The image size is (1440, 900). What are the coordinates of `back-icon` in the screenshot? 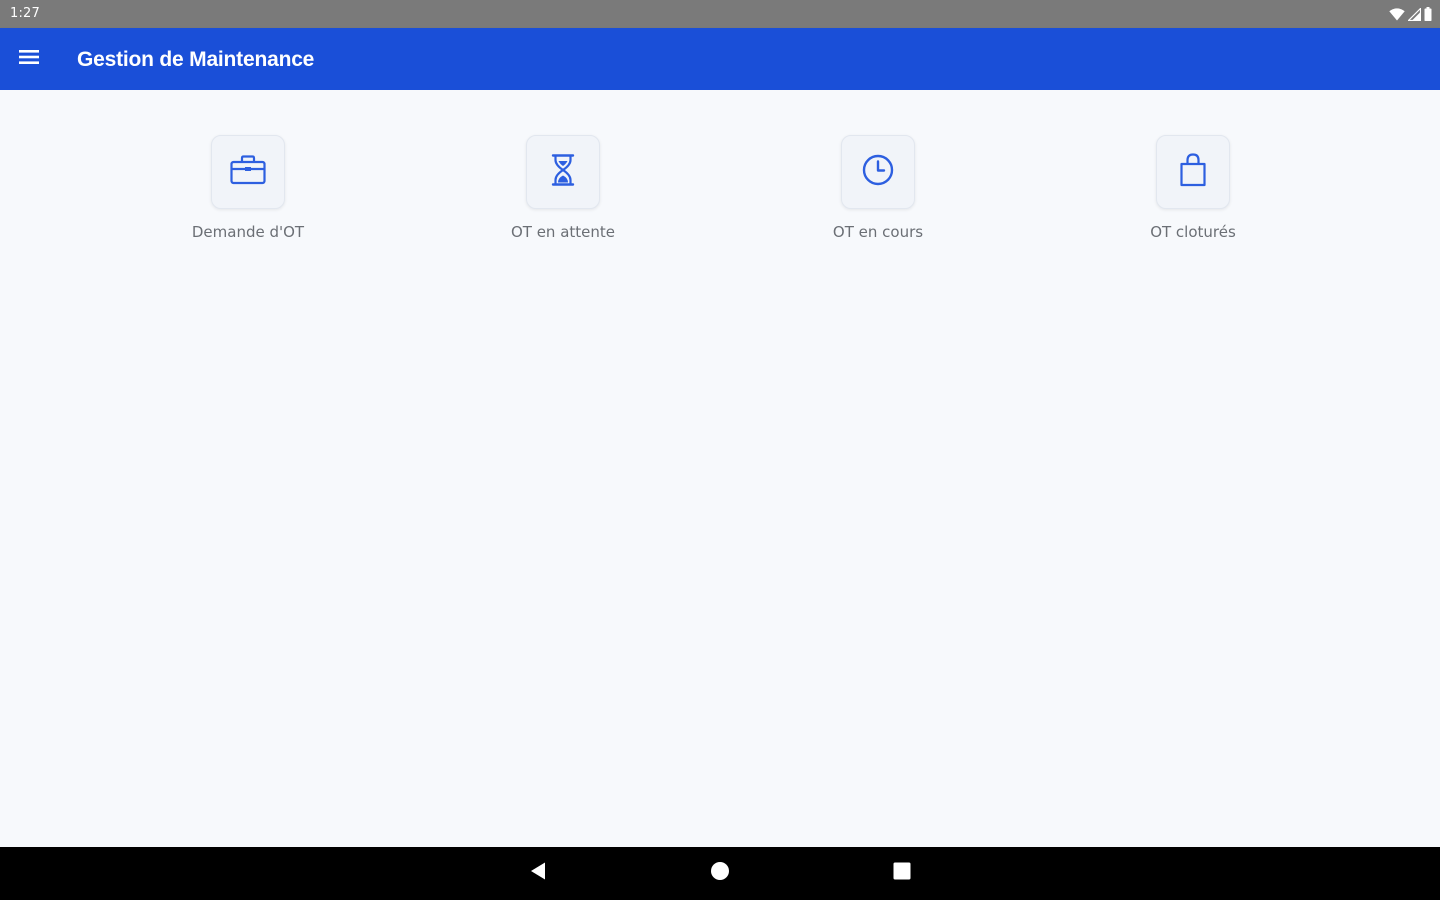 It's located at (538, 873).